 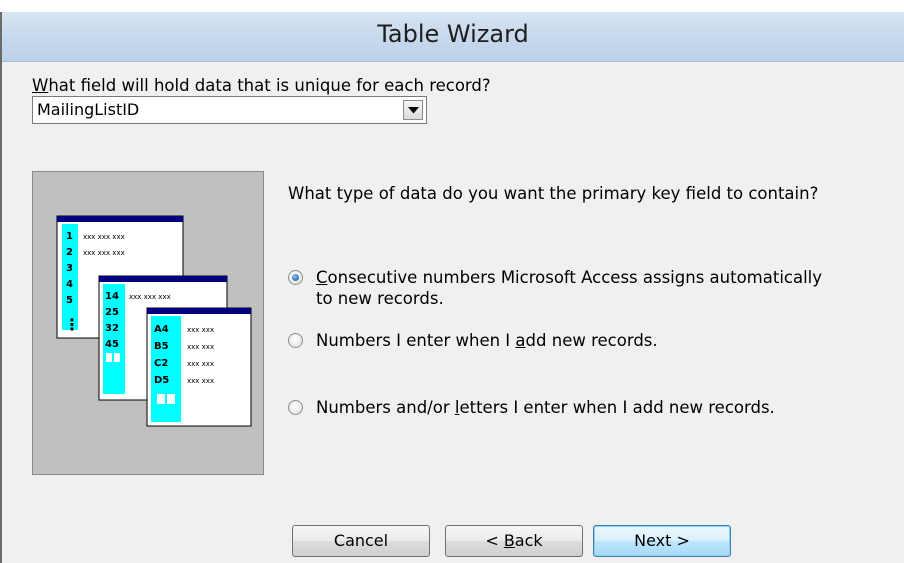 What do you see at coordinates (69, 268) in the screenshot?
I see `illus-t1-row-3: 3` at bounding box center [69, 268].